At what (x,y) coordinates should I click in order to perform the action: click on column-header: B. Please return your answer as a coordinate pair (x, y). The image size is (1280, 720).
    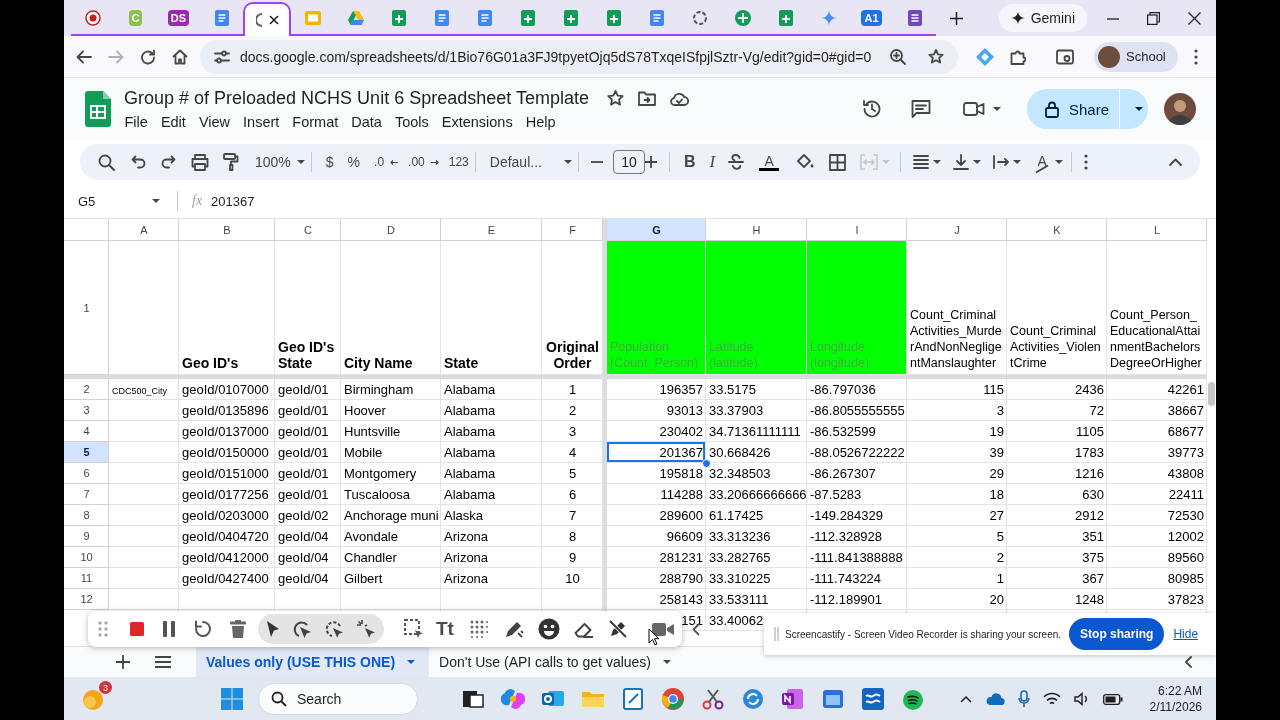
    Looking at the image, I should click on (227, 230).